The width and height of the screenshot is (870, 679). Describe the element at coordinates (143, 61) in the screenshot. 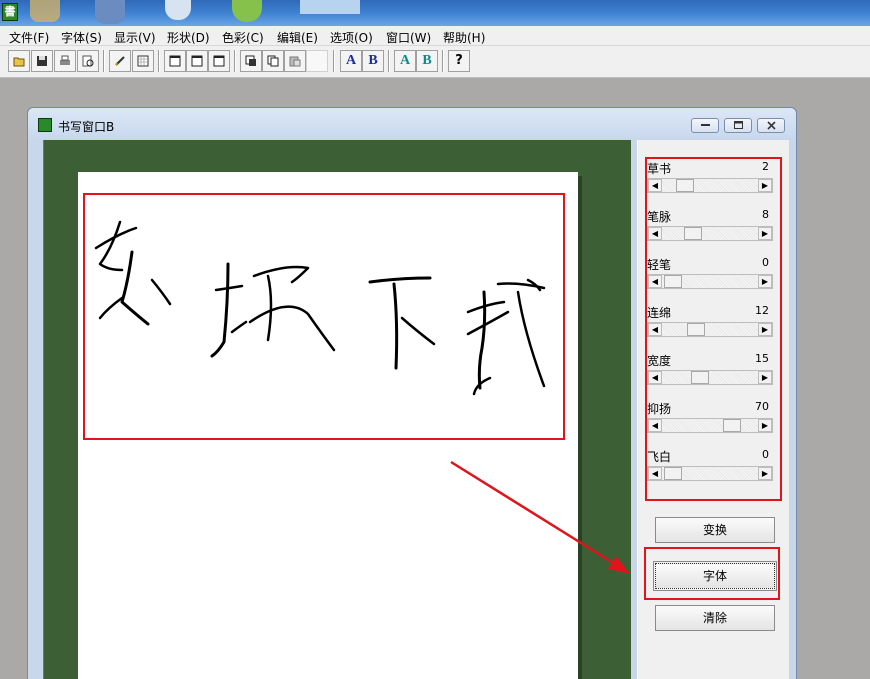

I see `grid-icon` at that location.